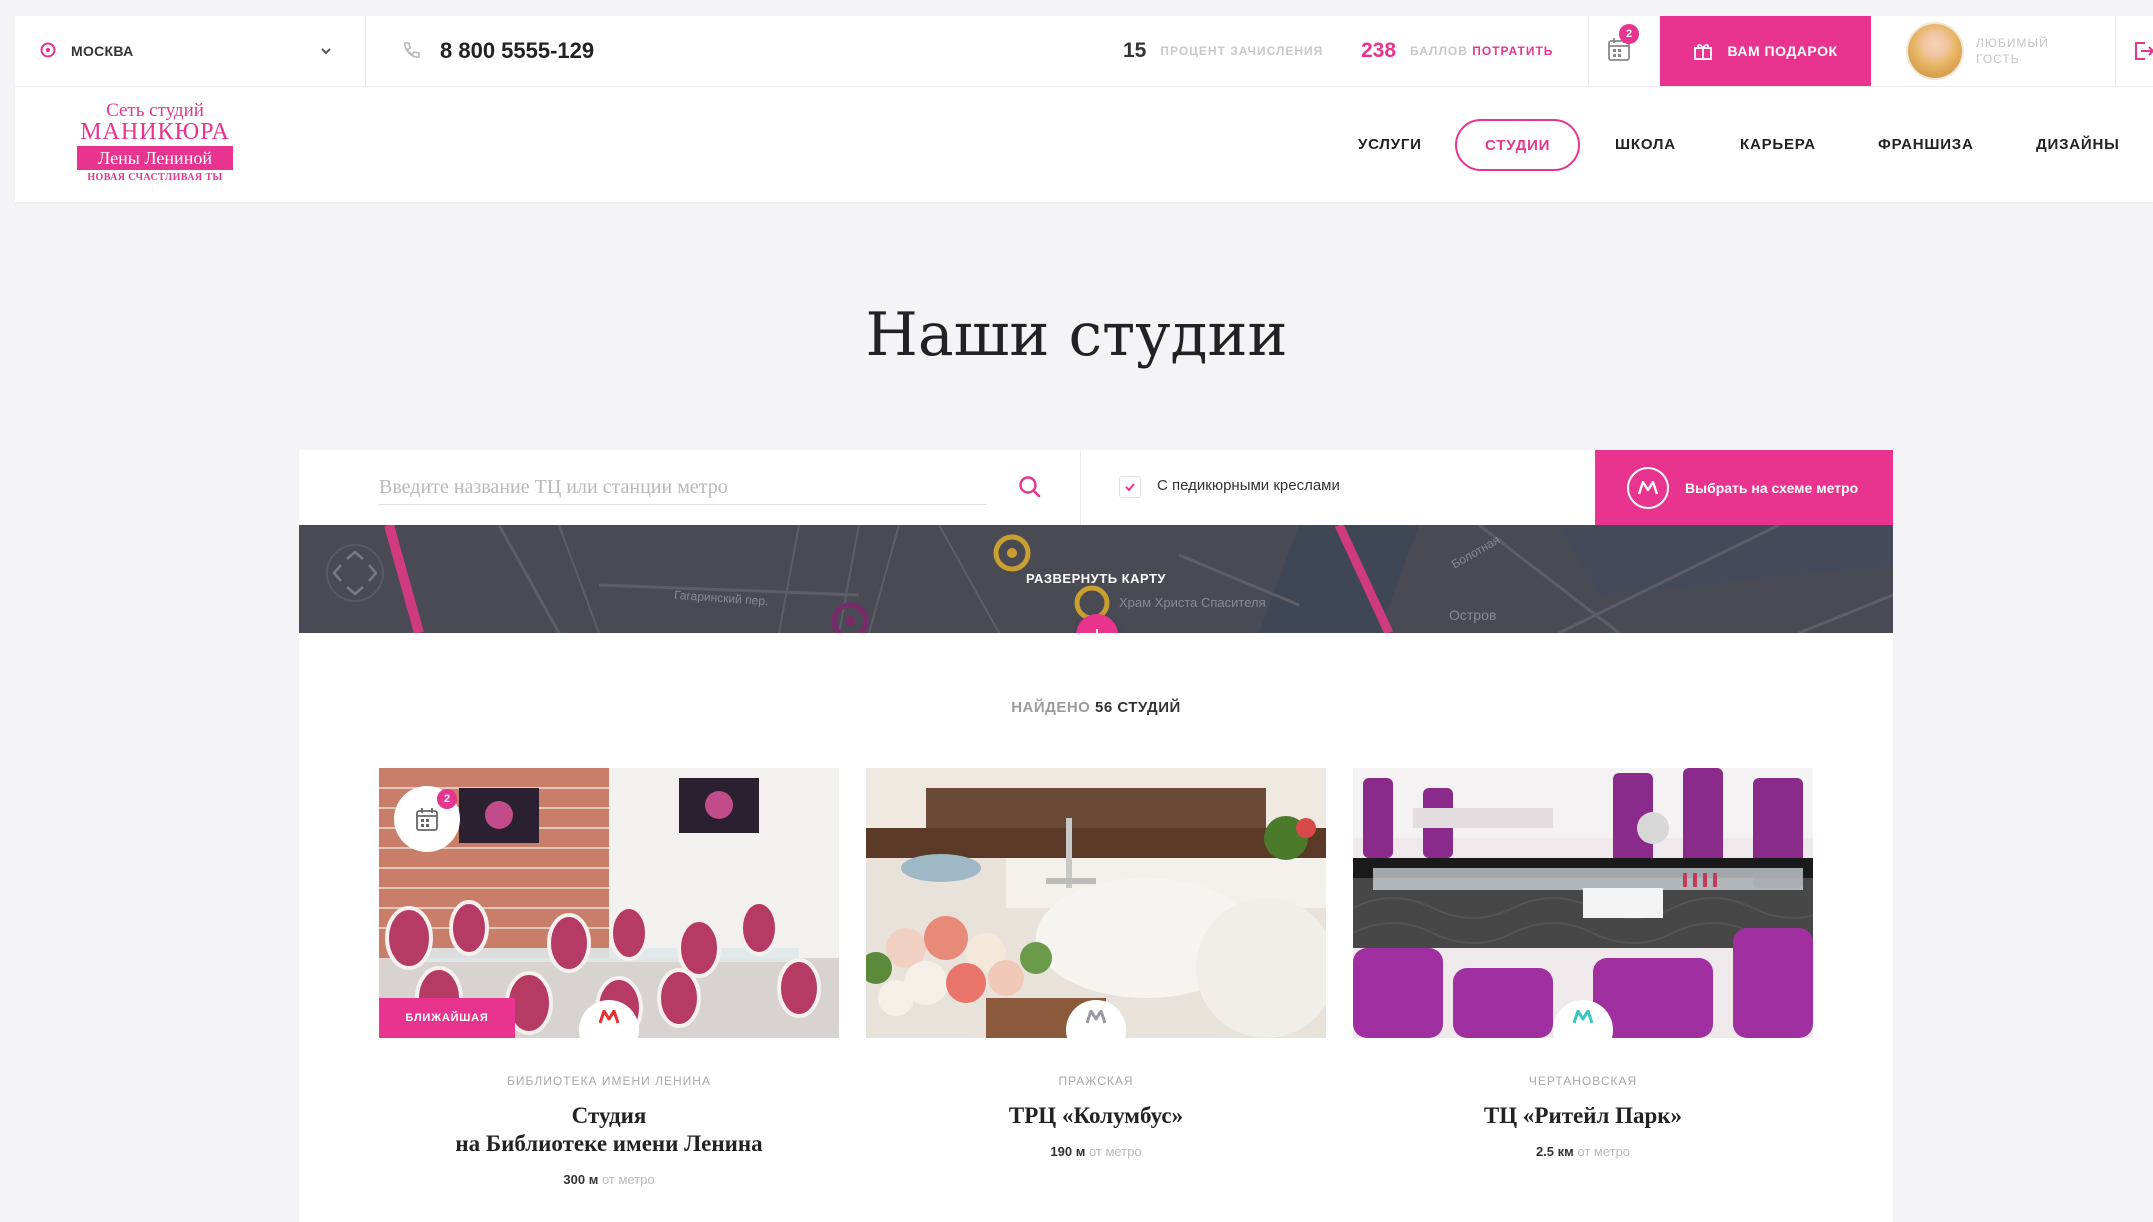 This screenshot has width=2153, height=1222. Describe the element at coordinates (1030, 487) in the screenshot. I see `search-icon` at that location.